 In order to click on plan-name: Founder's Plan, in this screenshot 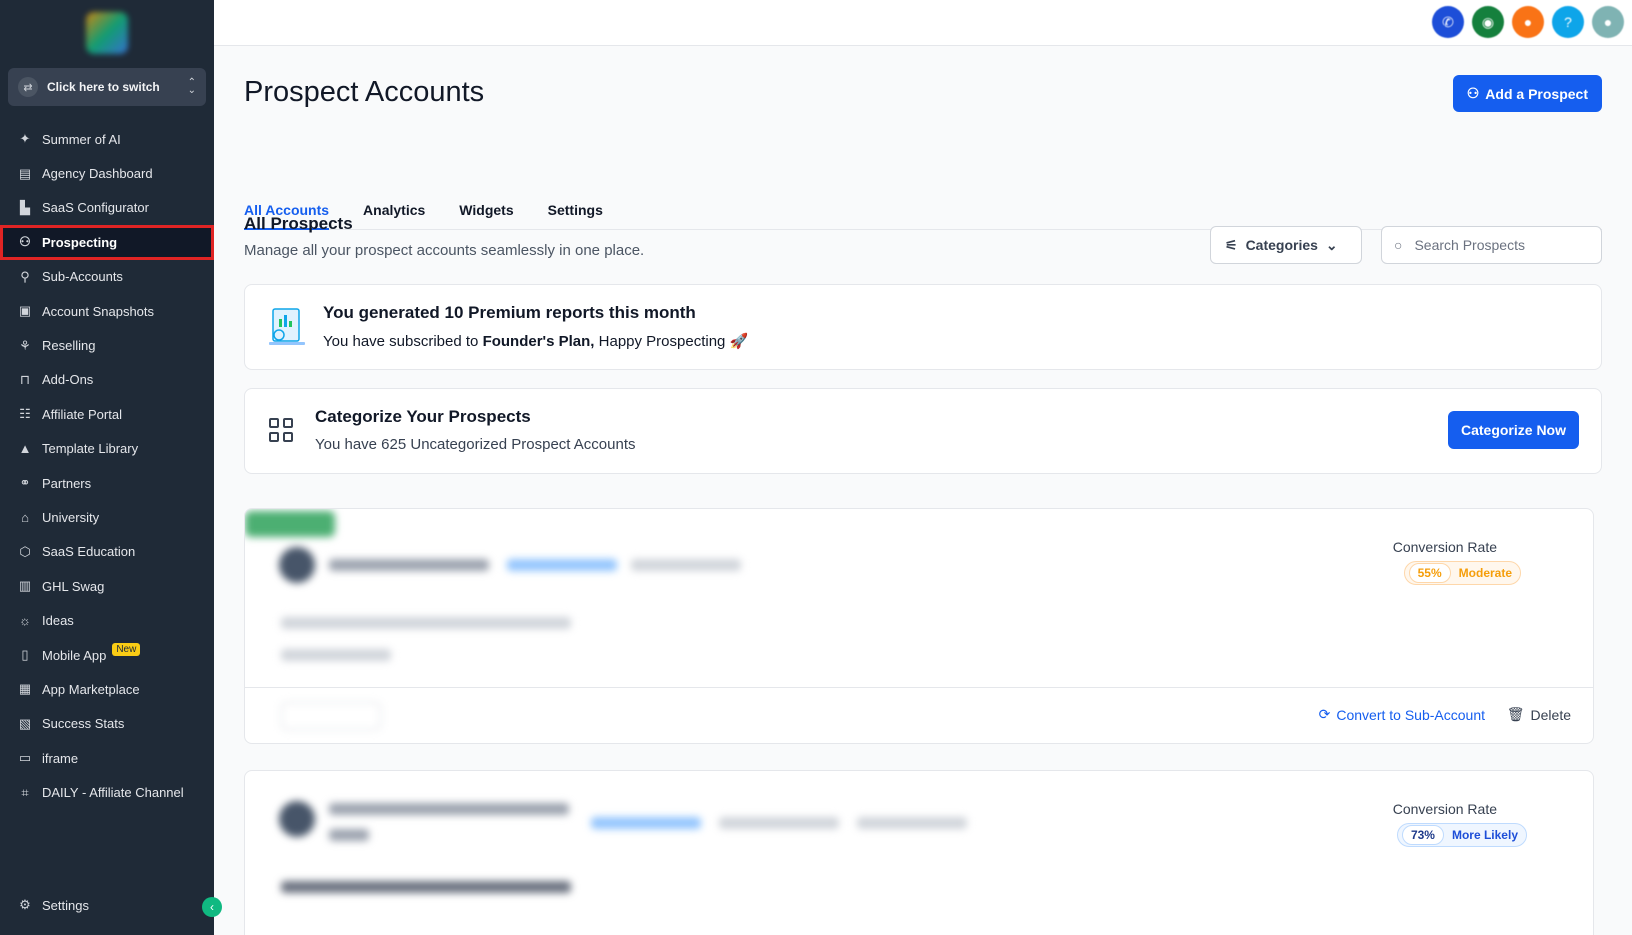, I will do `click(538, 341)`.